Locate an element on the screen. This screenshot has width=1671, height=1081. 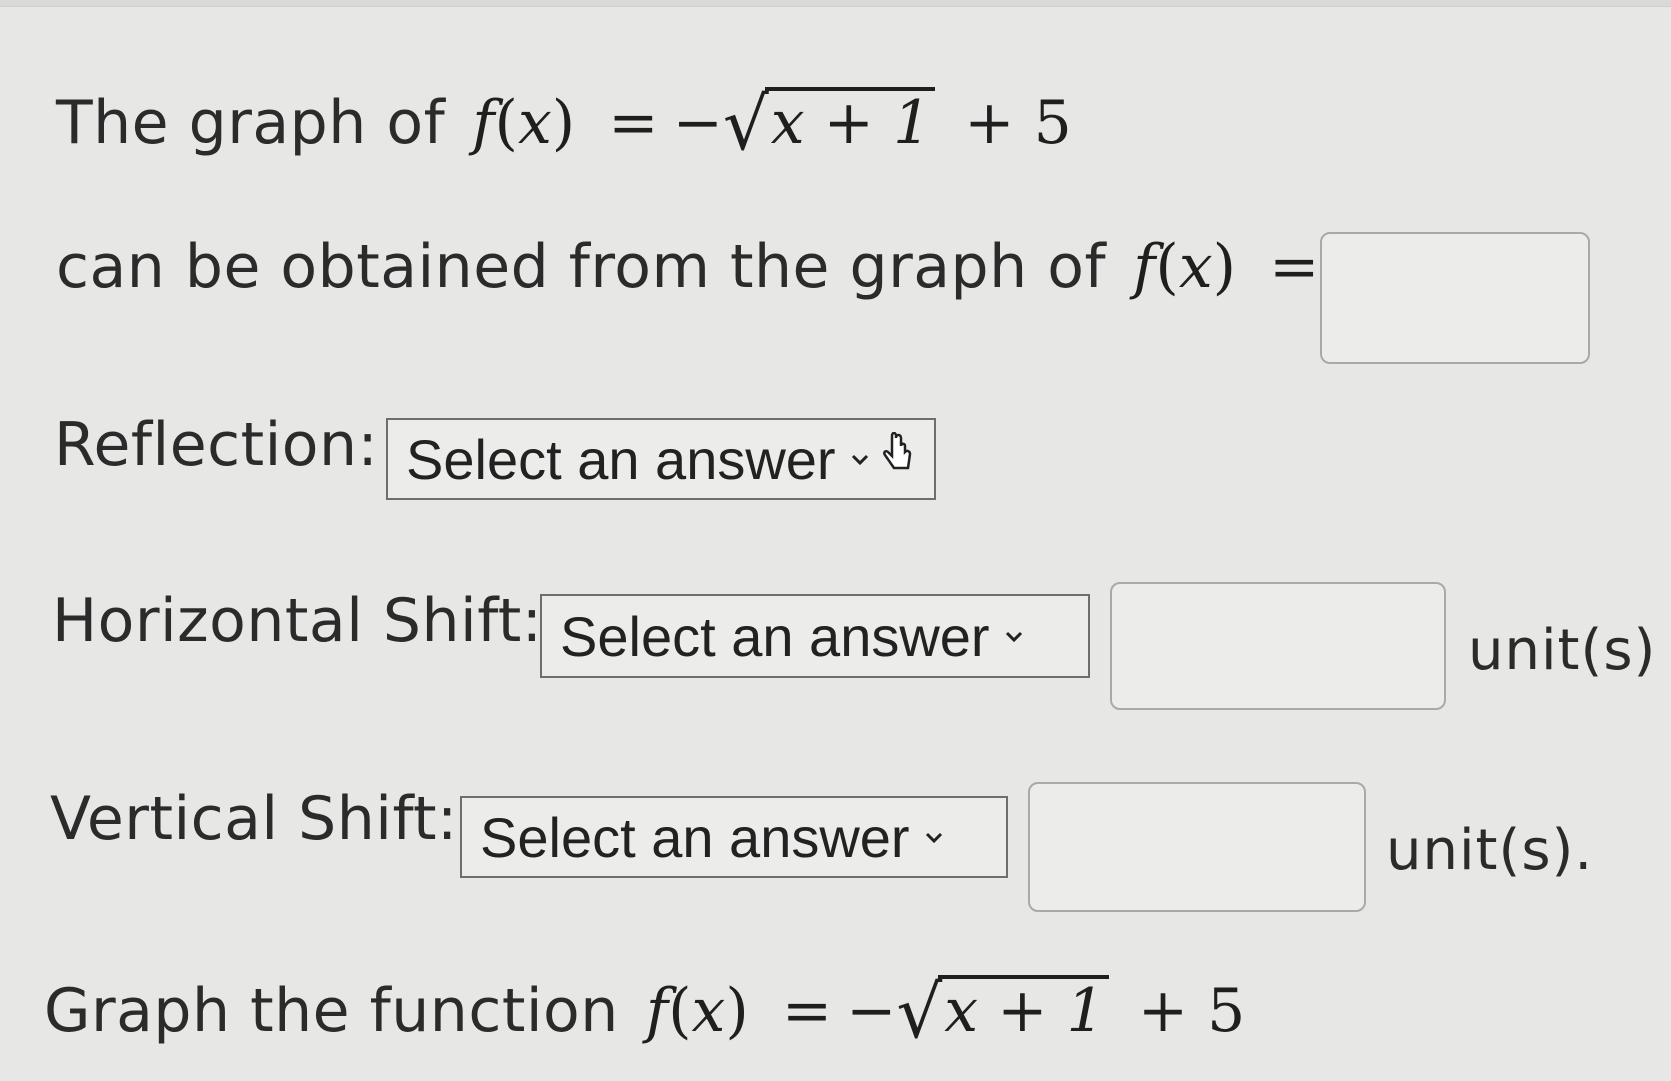
question-line-2: can be obtained from the graph of f(x) = is located at coordinates (687, 267).